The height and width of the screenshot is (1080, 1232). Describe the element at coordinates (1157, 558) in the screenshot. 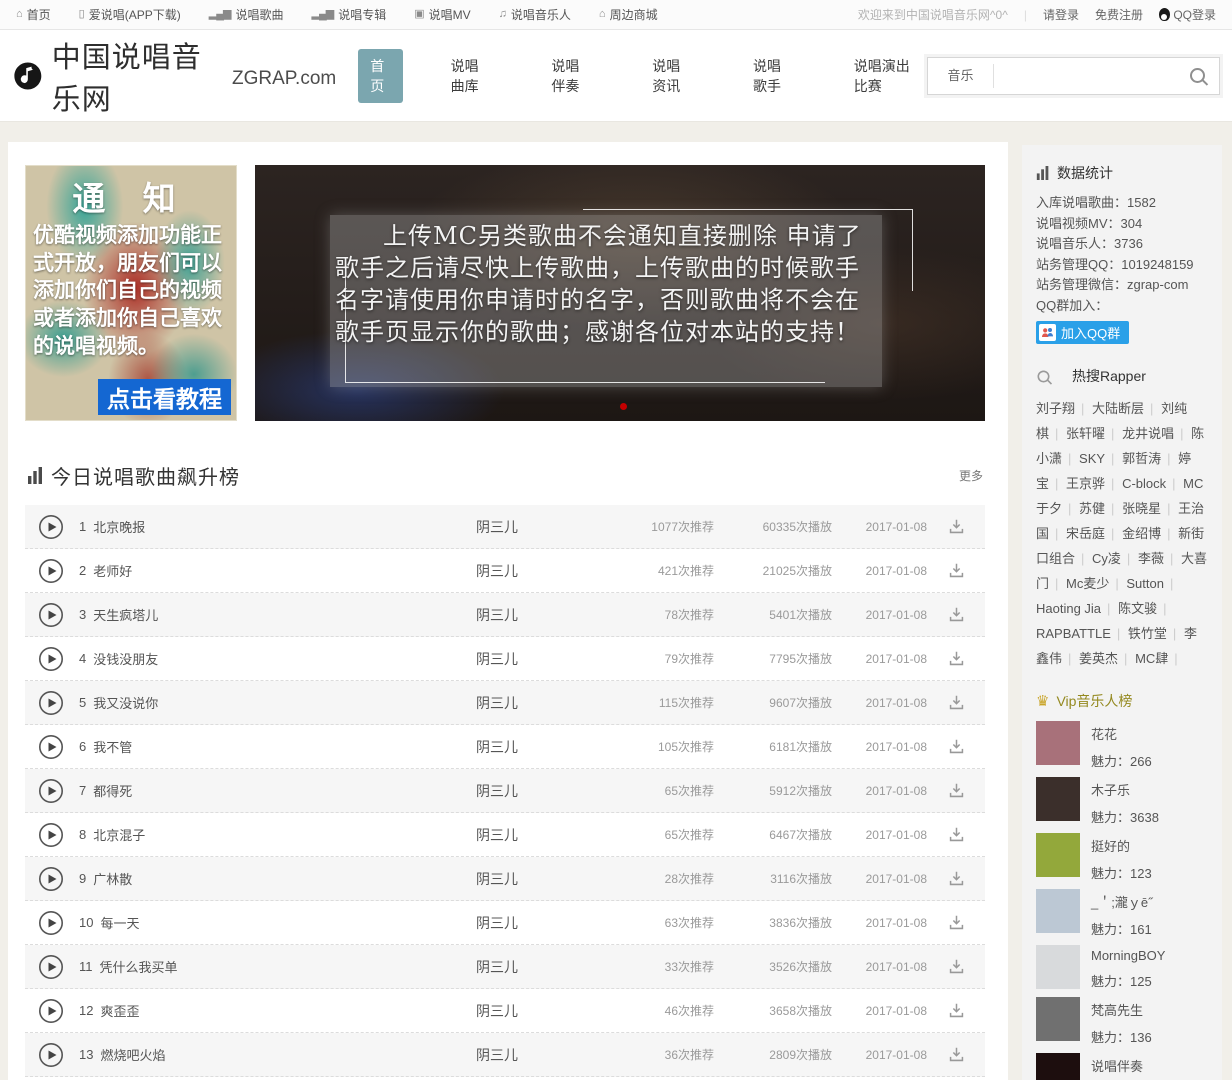

I see `rapper-link: 李薇` at that location.